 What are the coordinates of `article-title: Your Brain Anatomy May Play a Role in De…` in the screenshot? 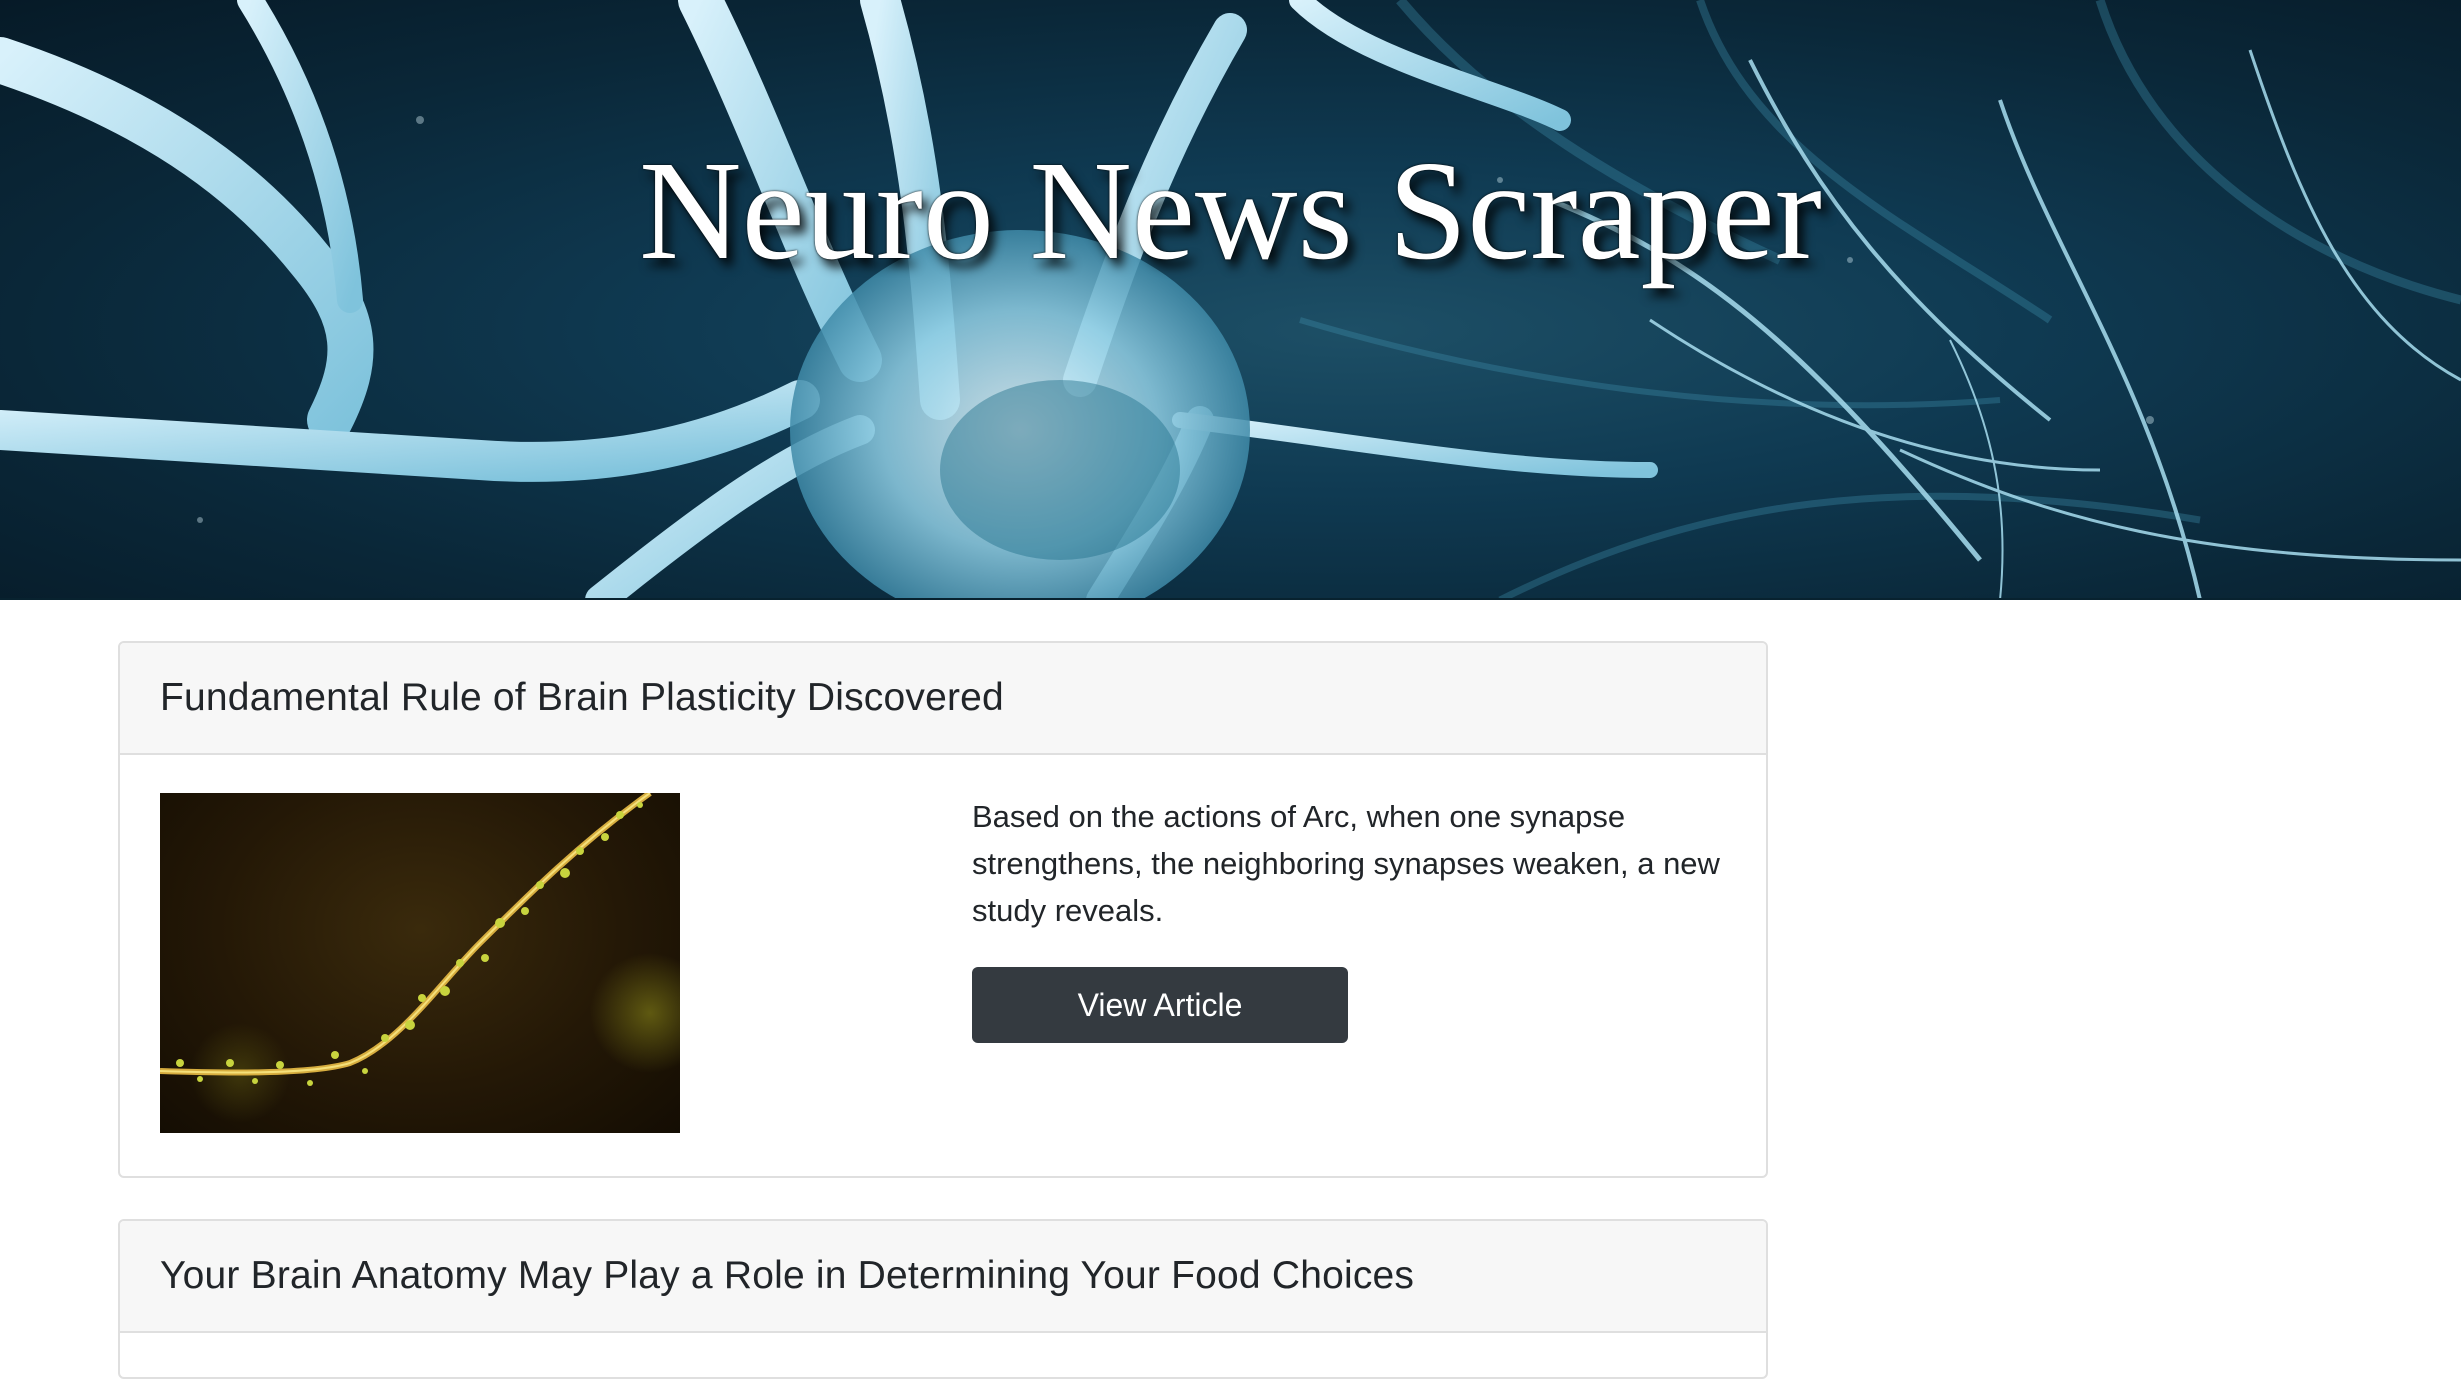 It's located at (787, 1275).